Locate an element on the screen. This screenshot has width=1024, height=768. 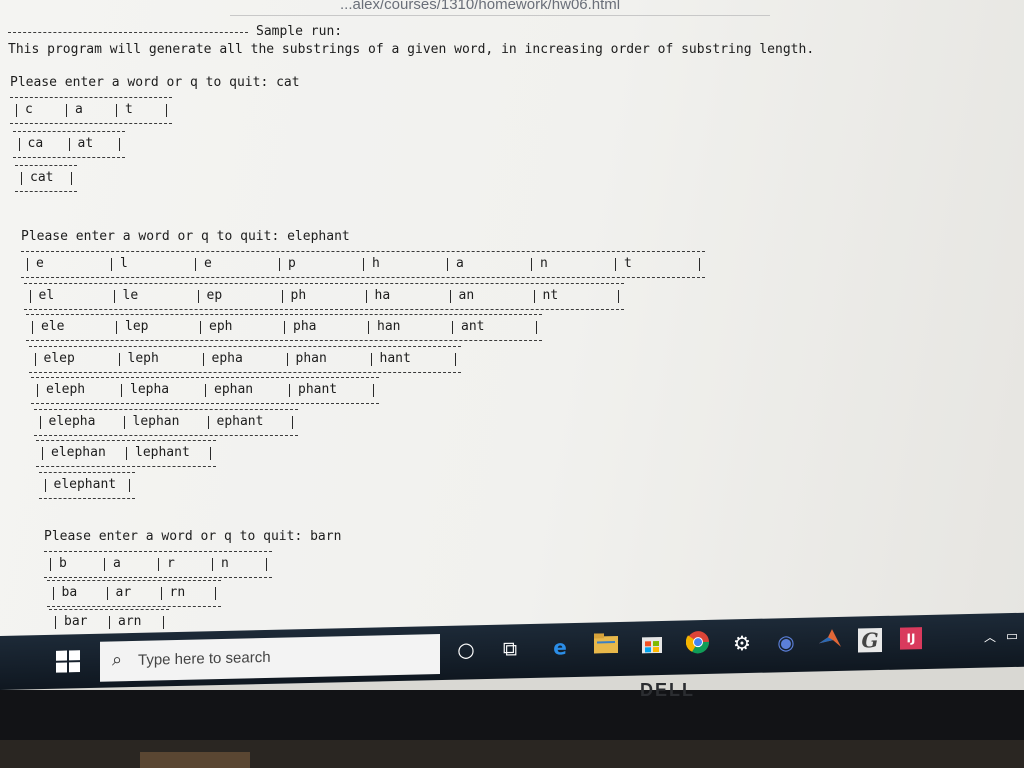
substring-cell: elepha is located at coordinates (72, 421).